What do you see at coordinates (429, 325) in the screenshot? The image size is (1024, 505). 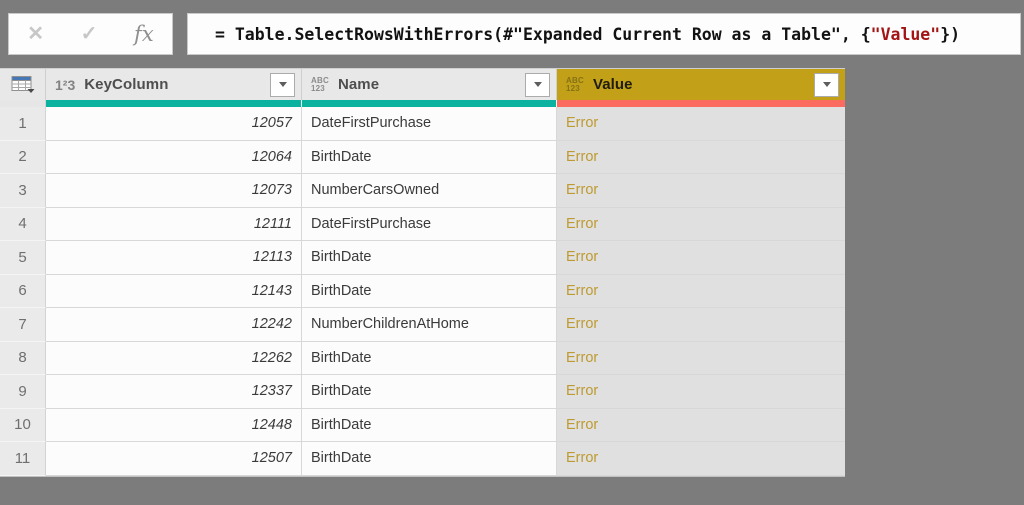 I see `cell-name: NumberChildrenAtHome` at bounding box center [429, 325].